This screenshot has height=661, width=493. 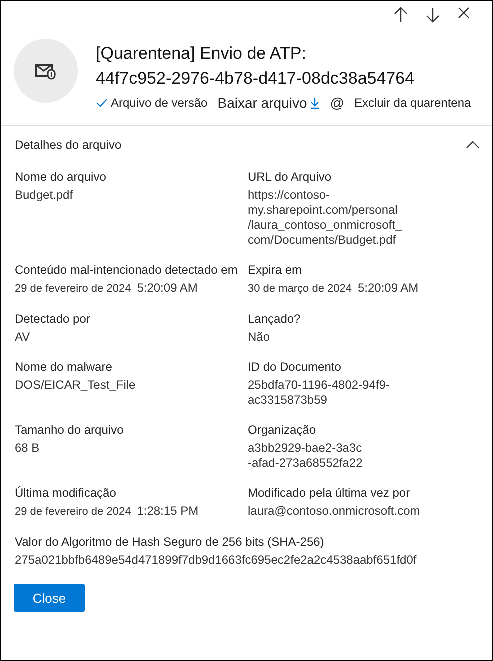 I want to click on action-link: Arquivo de versão, so click(x=152, y=103).